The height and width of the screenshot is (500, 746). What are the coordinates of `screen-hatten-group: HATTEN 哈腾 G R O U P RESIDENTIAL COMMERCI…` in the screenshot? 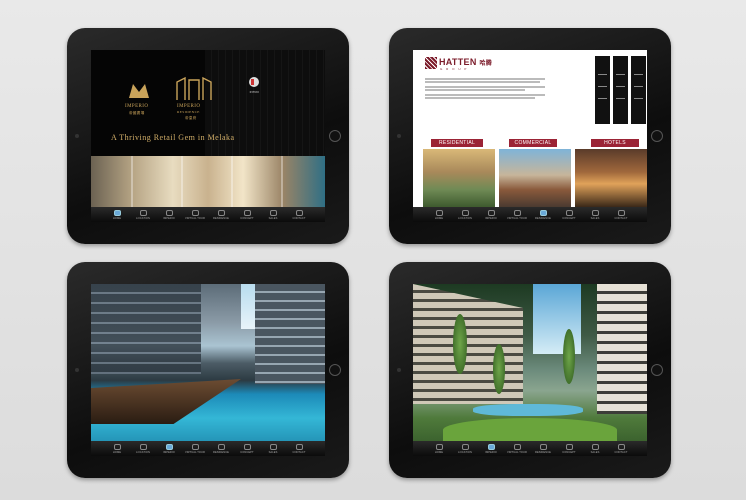 It's located at (530, 136).